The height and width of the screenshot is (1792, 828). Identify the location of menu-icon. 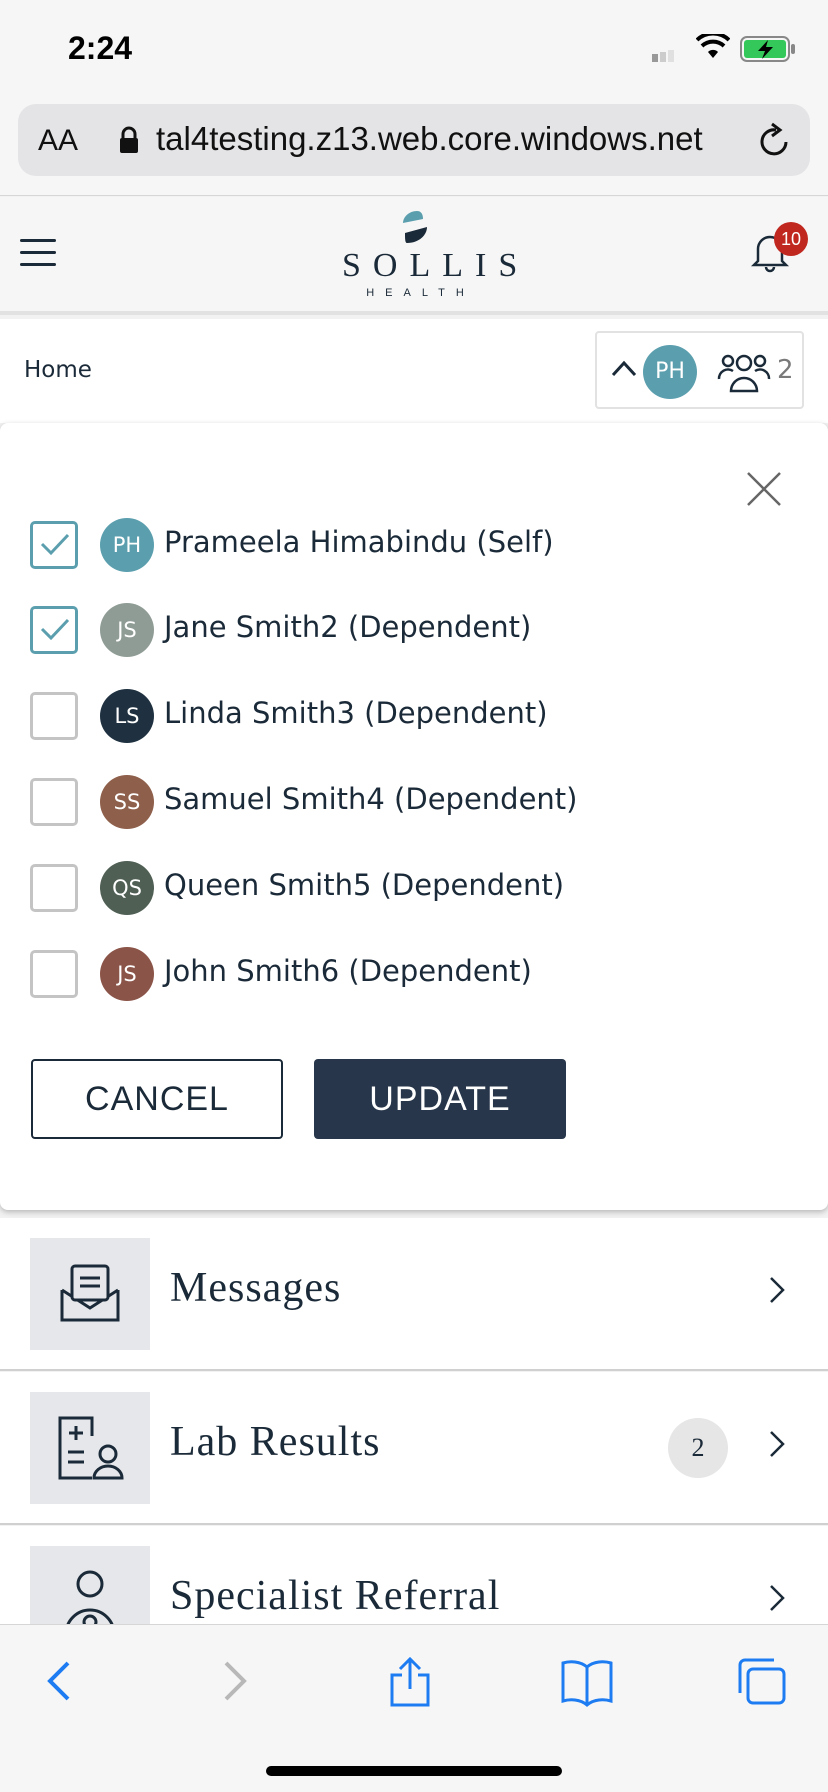
(38, 254).